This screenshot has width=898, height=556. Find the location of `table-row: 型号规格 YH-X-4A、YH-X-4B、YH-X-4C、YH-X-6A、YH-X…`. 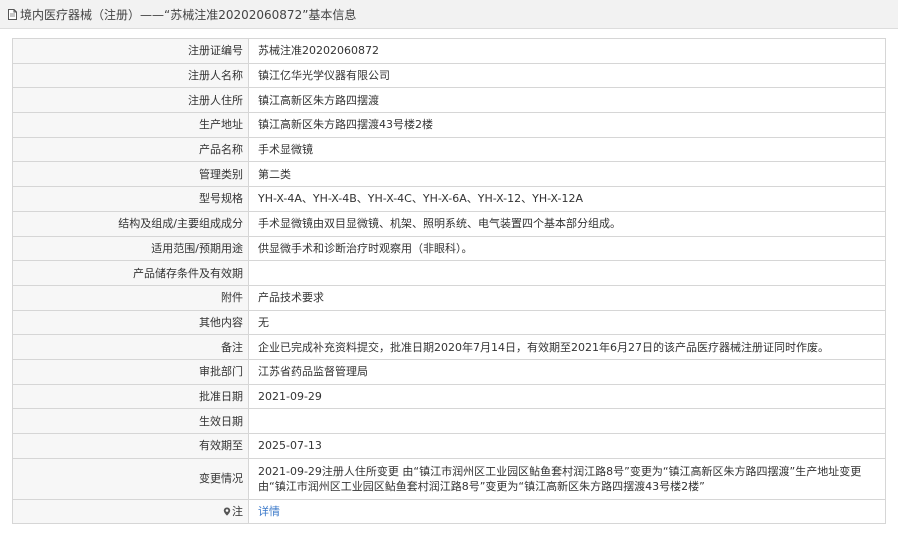

table-row: 型号规格 YH-X-4A、YH-X-4B、YH-X-4C、YH-X-6A、YH-X… is located at coordinates (449, 199).